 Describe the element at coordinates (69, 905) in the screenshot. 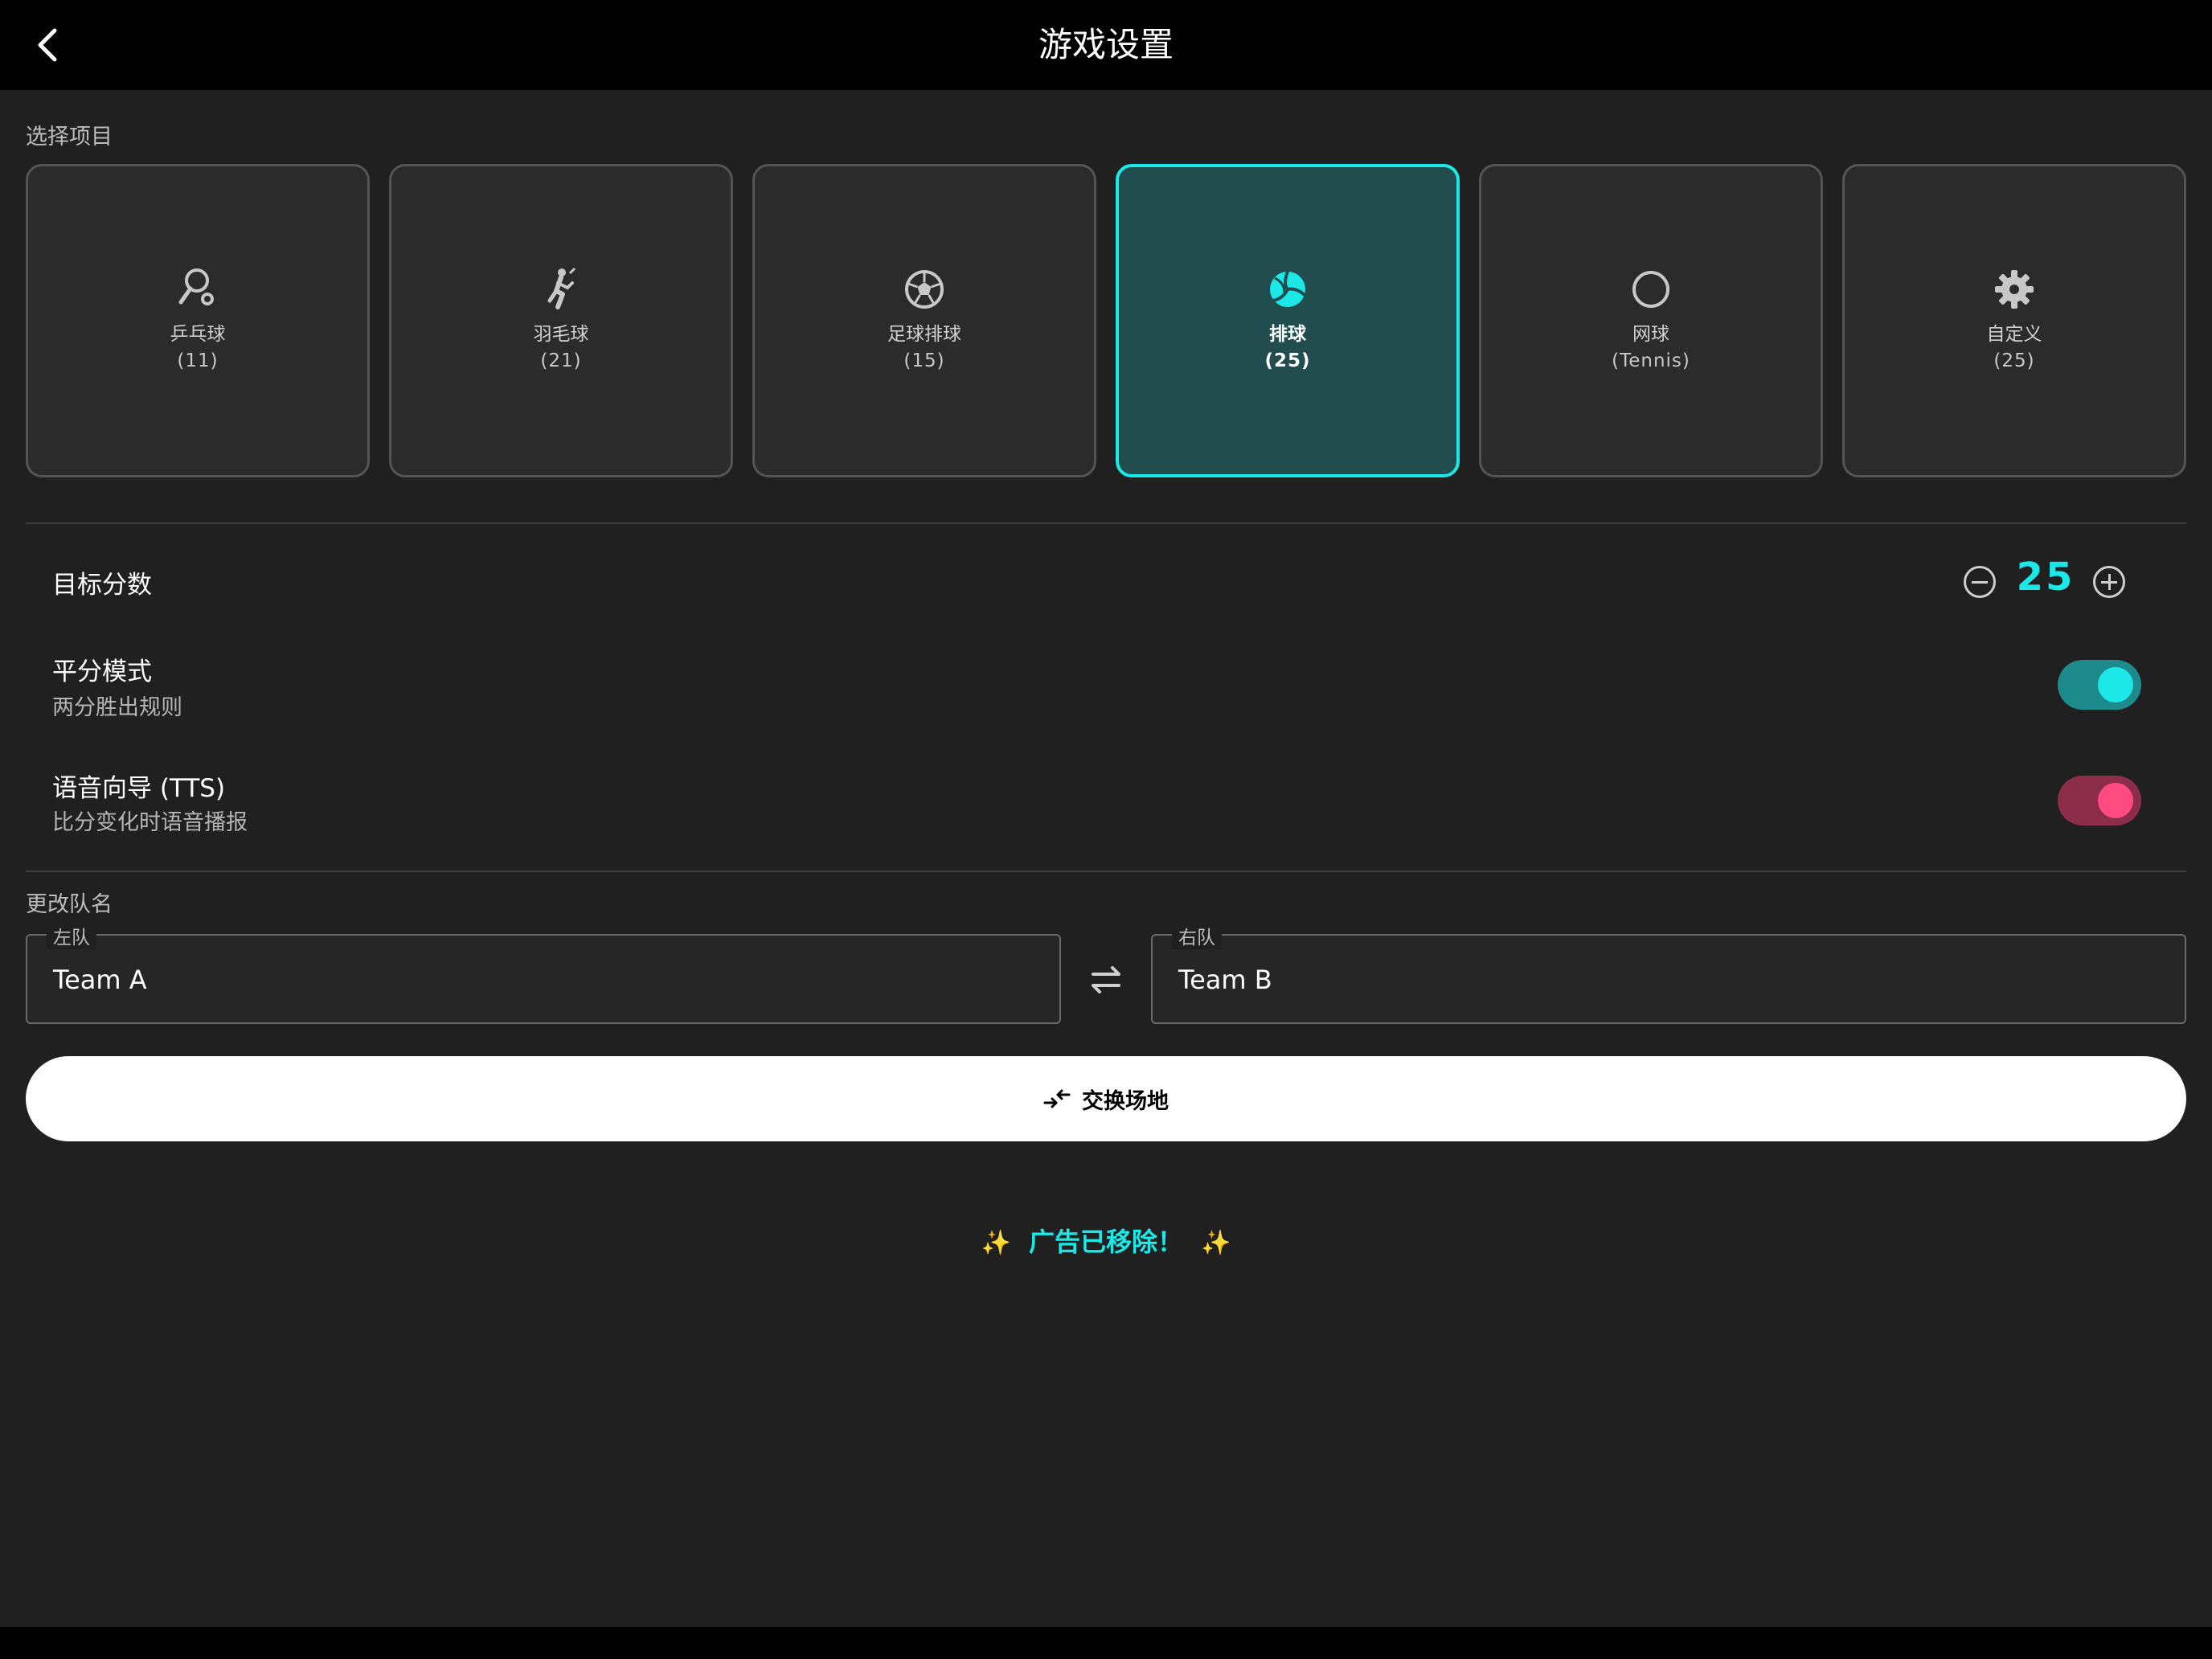

I see `team-names-label: 更改队名` at that location.